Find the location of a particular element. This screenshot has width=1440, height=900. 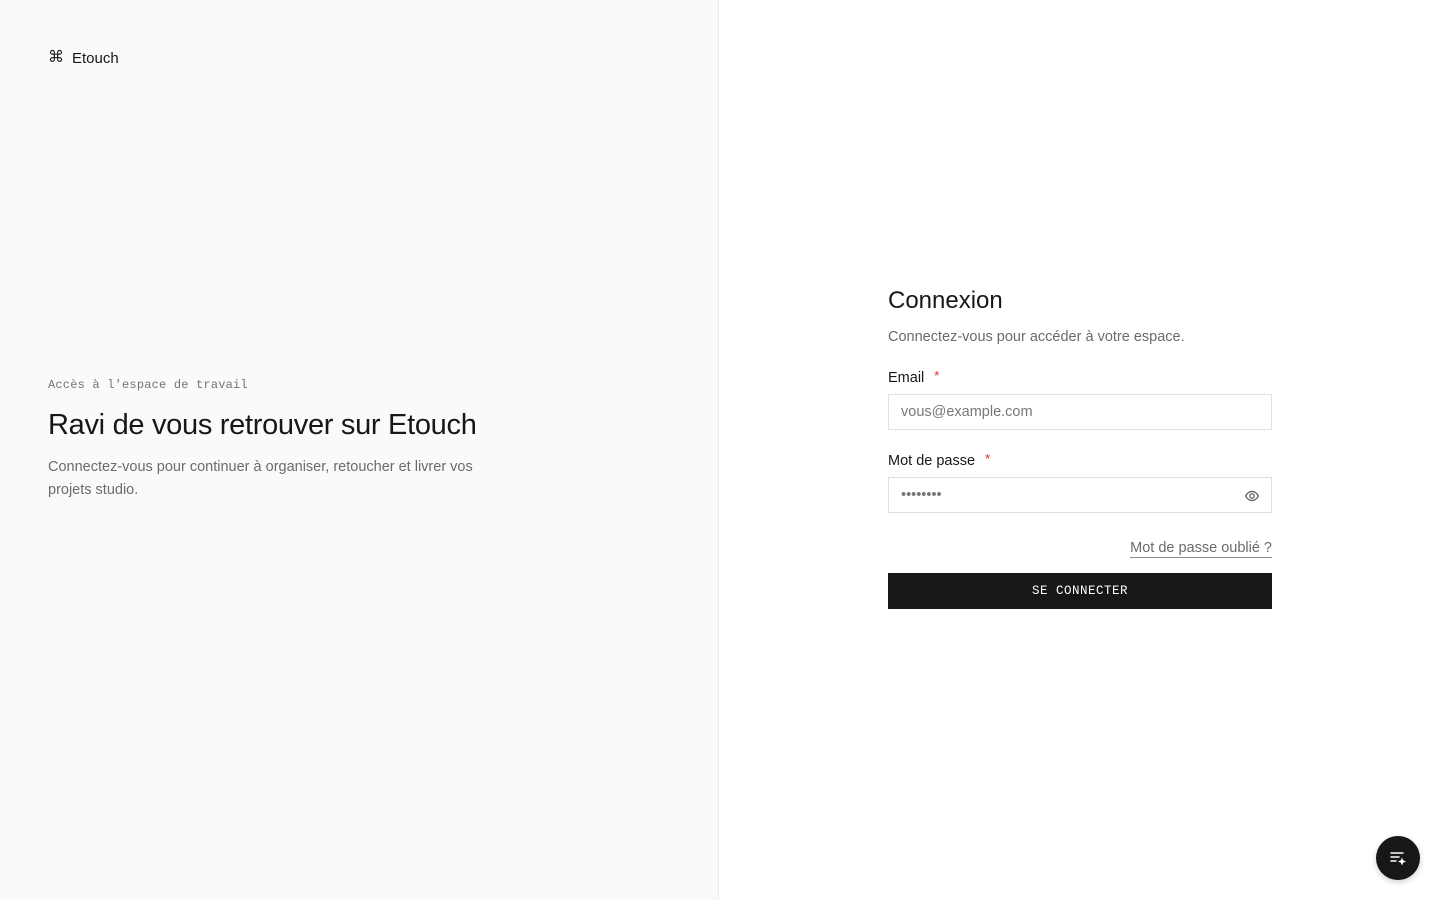

forgot-row: Mot de passe oublié ? is located at coordinates (1080, 549).